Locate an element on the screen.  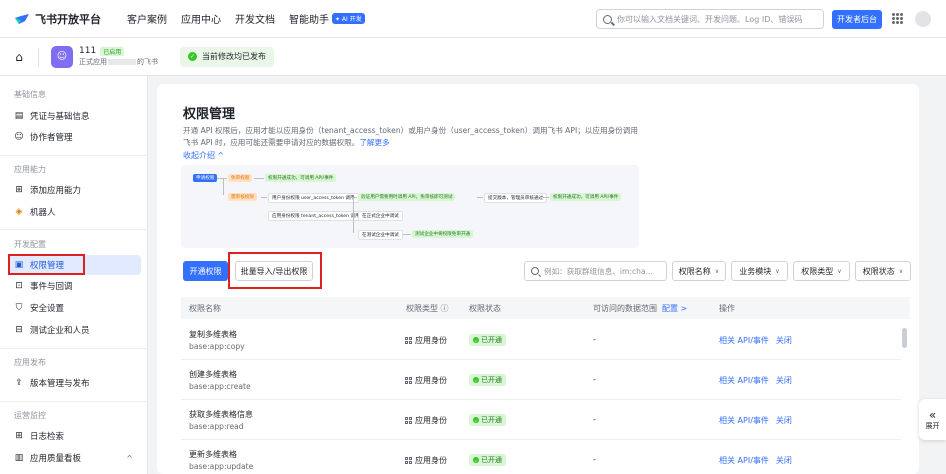
sidebar-item-label: 凭证与基础信息 is located at coordinates (60, 117).